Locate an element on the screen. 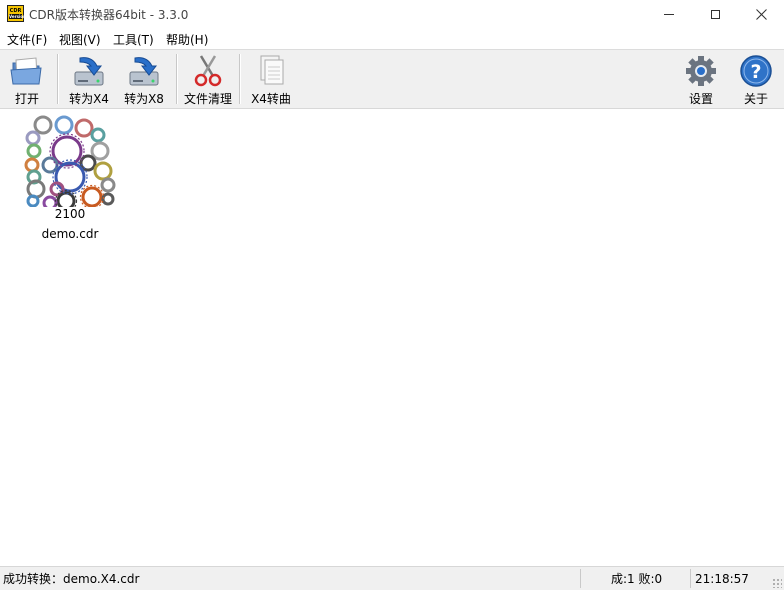  title-bar: CDR Version CDR版本转换器64bit - 3.3.0 is located at coordinates (392, 14).